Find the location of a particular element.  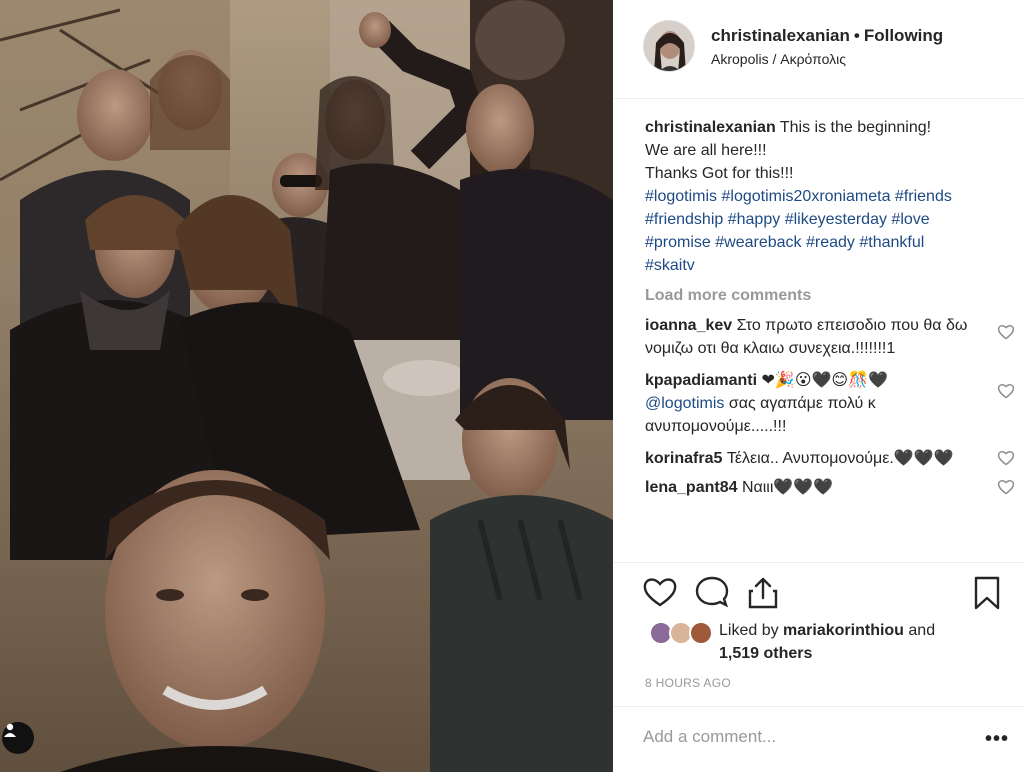

post-author-username: christinalexanian is located at coordinates (780, 35).